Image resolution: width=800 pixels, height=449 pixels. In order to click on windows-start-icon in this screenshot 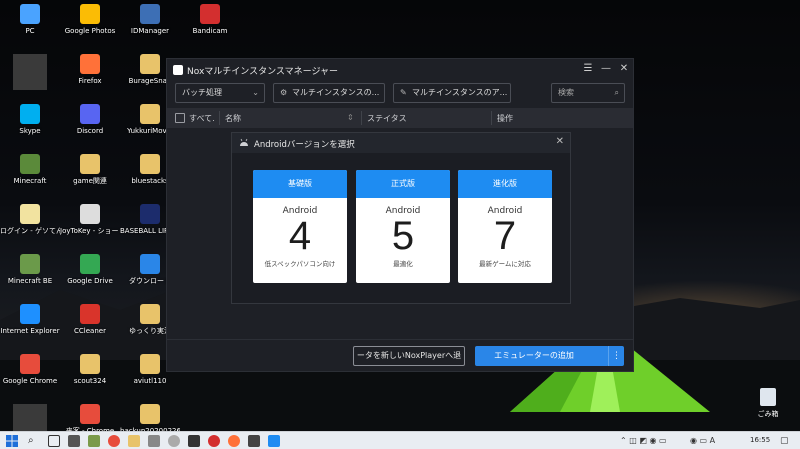, I will do `click(12, 441)`.